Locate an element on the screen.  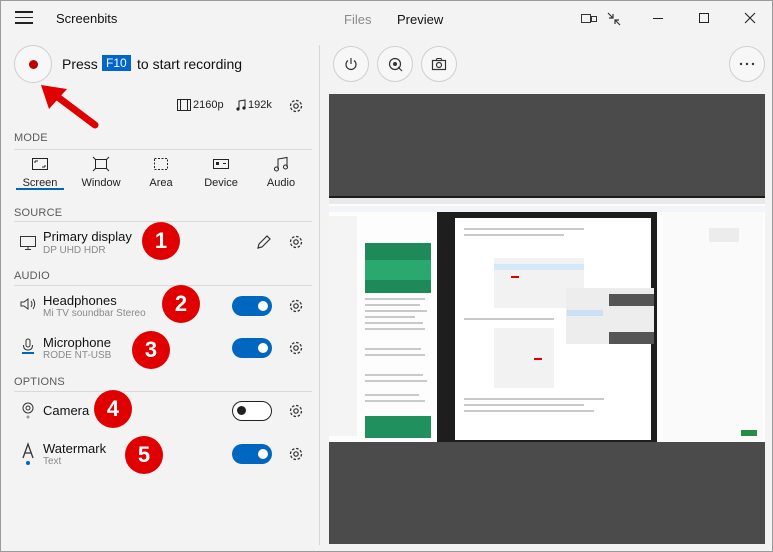
camera-toggle is located at coordinates (252, 411).